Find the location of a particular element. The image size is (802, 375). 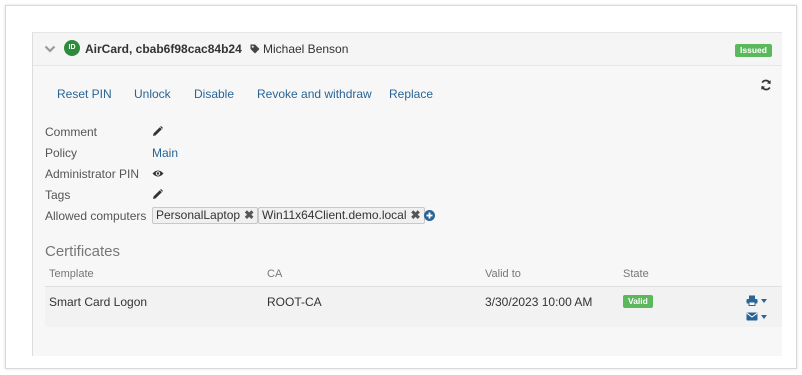

comment-label: Comment is located at coordinates (71, 132).